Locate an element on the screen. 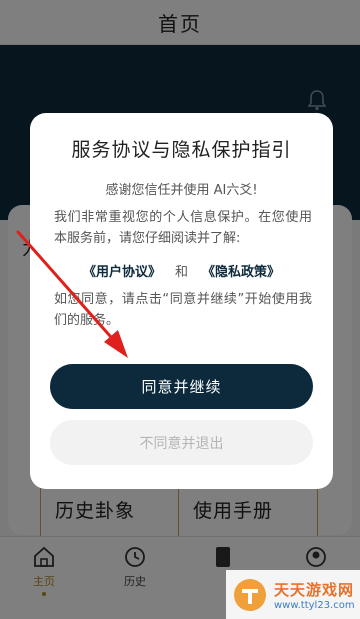  disagree-exit-button: 不同意并退出 is located at coordinates (181, 442).